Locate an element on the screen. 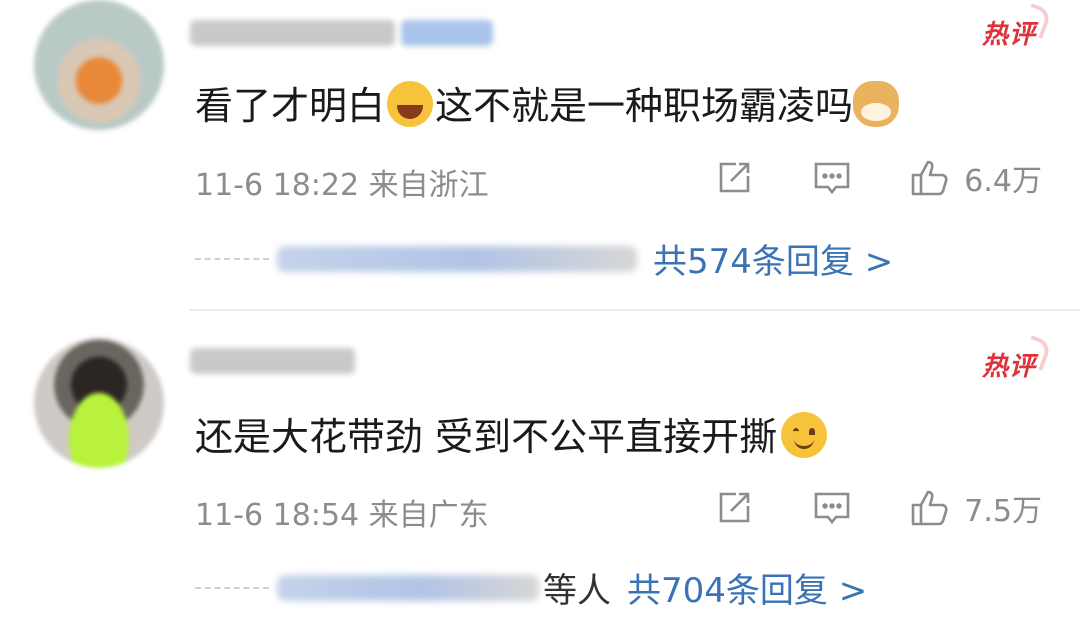 The width and height of the screenshot is (1080, 633). view-replies-link: 共704条回复 > is located at coordinates (747, 591).